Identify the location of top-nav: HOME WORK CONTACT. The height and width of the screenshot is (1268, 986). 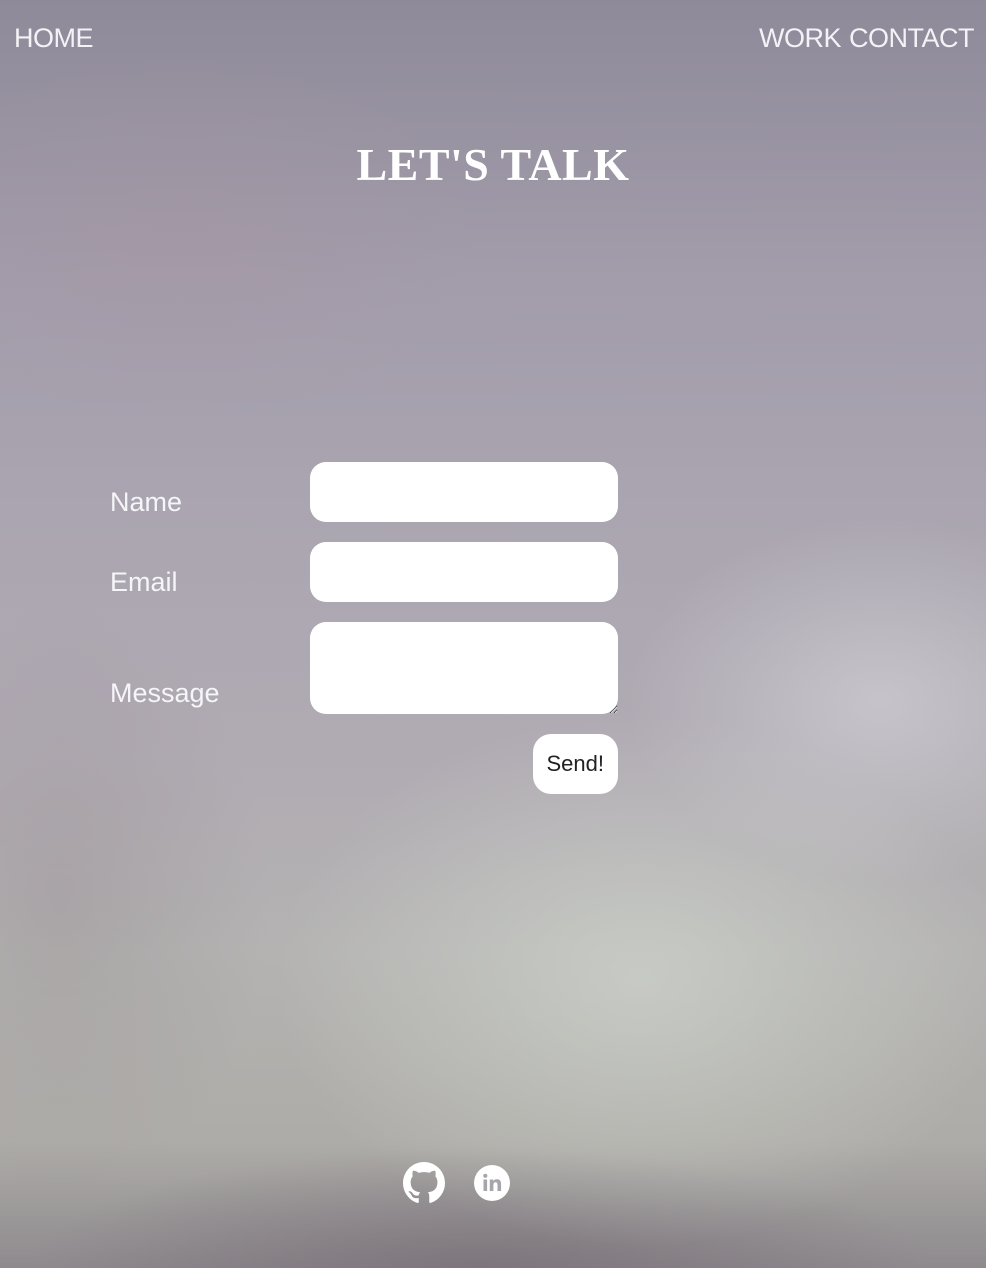
(494, 38).